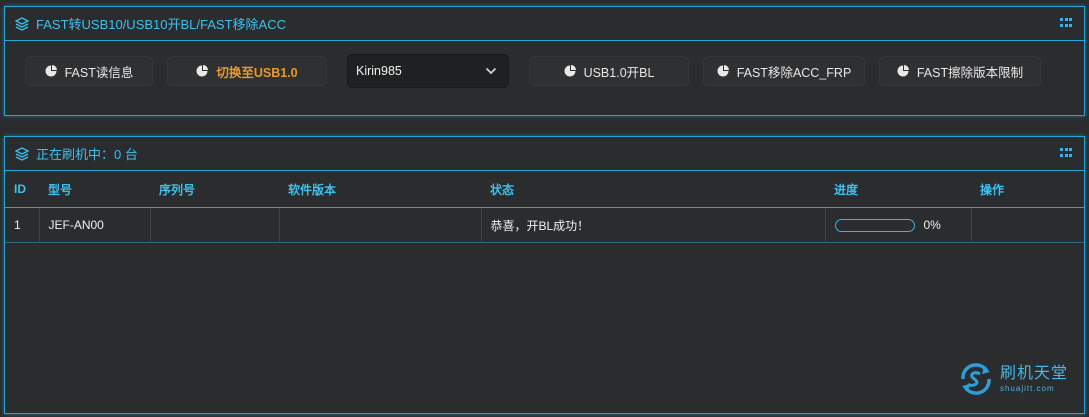  Describe the element at coordinates (544, 24) in the screenshot. I see `top-panel-header: FAST转USB10/USB10开BL/FAST移除ACC` at that location.